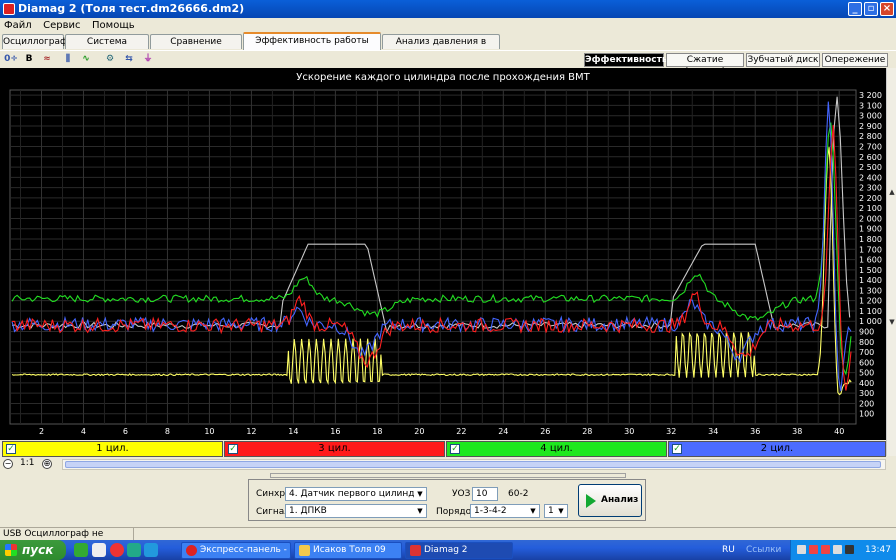 Image resolution: width=896 pixels, height=560 pixels. Describe the element at coordinates (870, 229) in the screenshot. I see `y-tick-label: 1 900` at that location.